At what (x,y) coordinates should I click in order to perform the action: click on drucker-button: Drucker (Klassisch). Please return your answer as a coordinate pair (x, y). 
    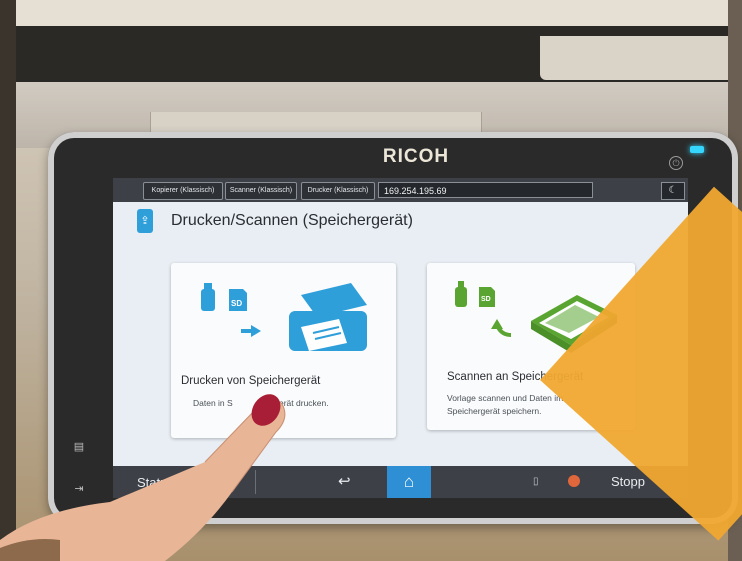
    Looking at the image, I should click on (338, 191).